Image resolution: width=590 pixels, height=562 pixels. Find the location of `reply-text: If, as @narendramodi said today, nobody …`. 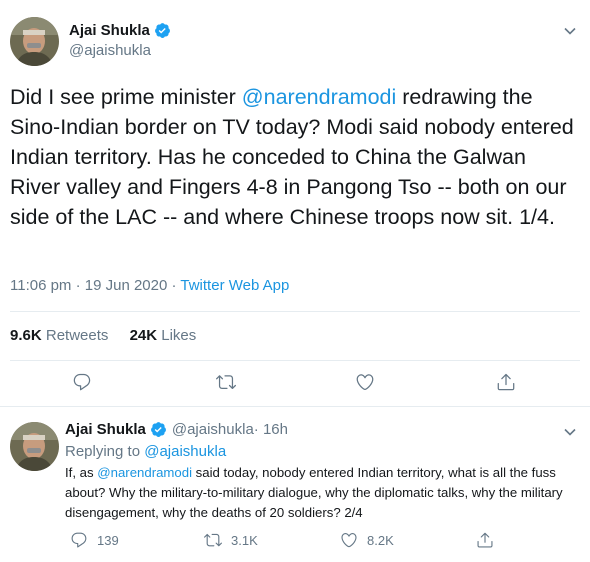

reply-text: If, as @narendramodi said today, nobody … is located at coordinates (314, 492).